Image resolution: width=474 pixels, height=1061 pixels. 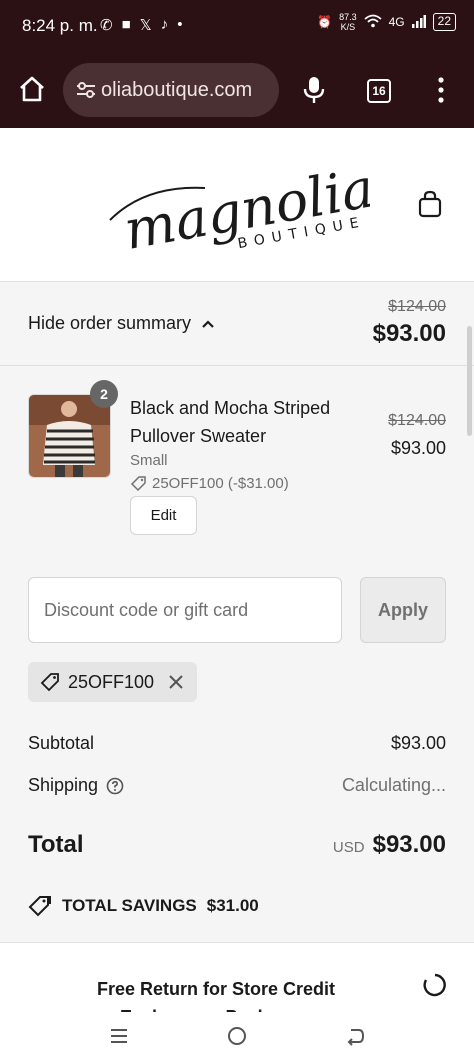 I want to click on net-speed: 87.3 K/S, so click(x=348, y=22).